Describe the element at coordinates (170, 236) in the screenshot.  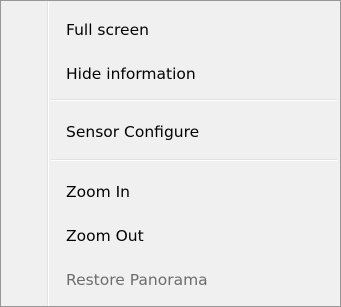
I see `menu-item-zoom-out: Zoom Out` at that location.